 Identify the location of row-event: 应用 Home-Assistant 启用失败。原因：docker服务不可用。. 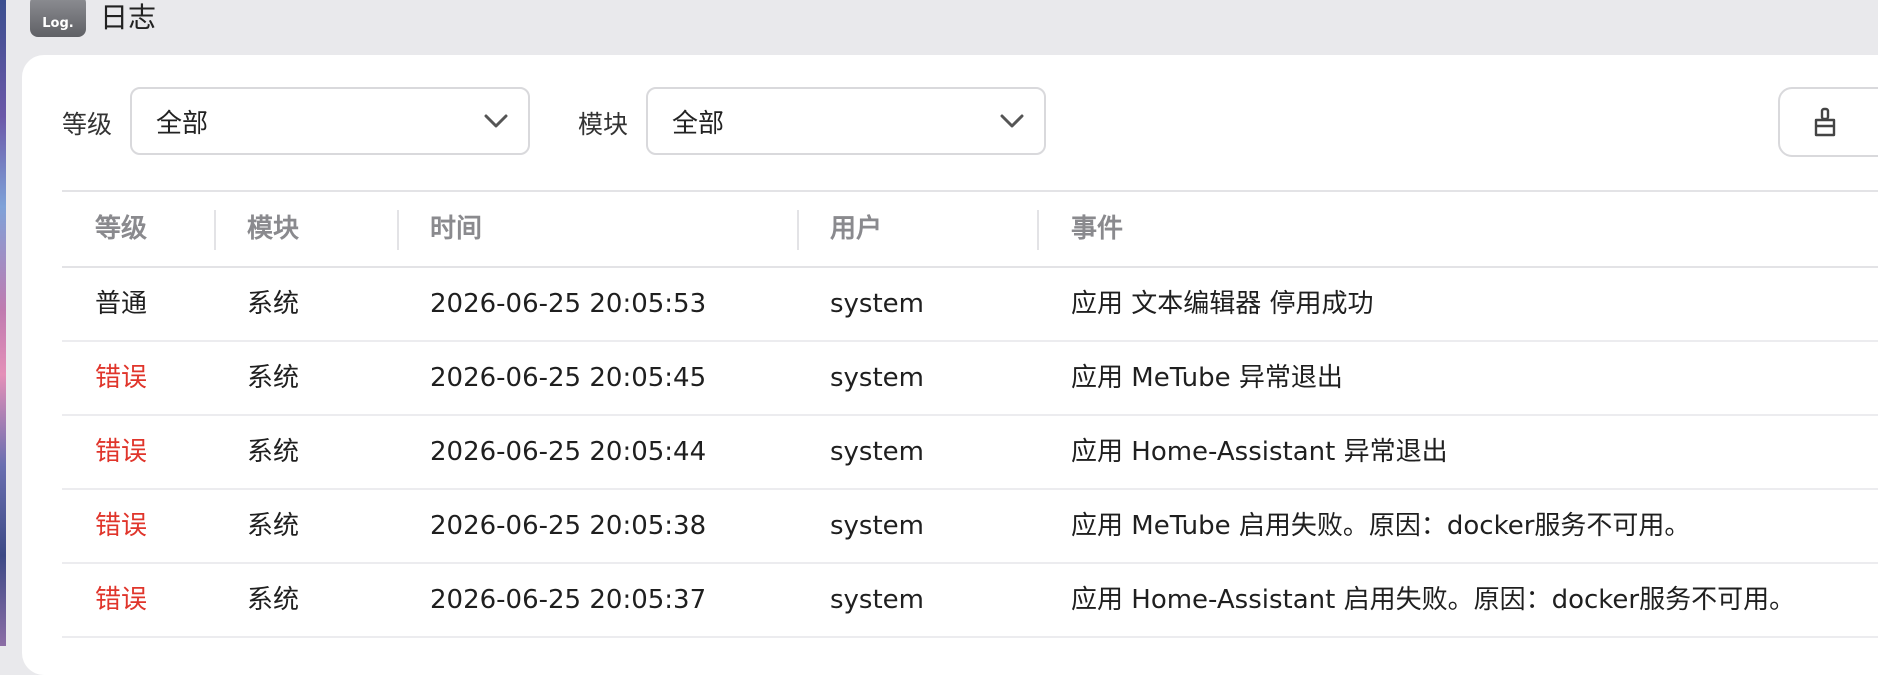
(1433, 600).